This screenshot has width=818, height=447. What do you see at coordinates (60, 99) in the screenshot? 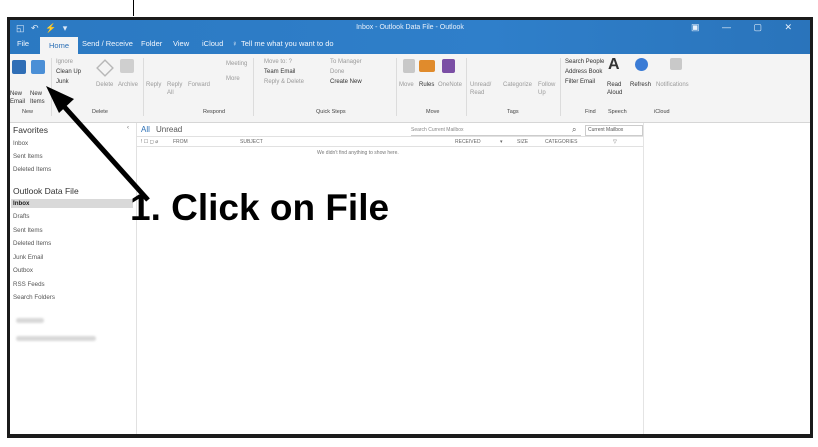
I see `arrow-head-icon` at bounding box center [60, 99].